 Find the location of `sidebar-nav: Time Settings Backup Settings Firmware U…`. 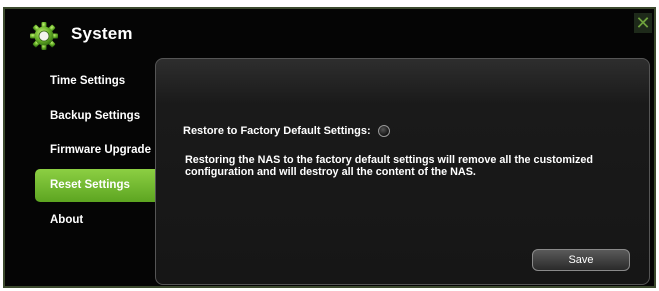

sidebar-nav: Time Settings Backup Settings Firmware U… is located at coordinates (96, 150).